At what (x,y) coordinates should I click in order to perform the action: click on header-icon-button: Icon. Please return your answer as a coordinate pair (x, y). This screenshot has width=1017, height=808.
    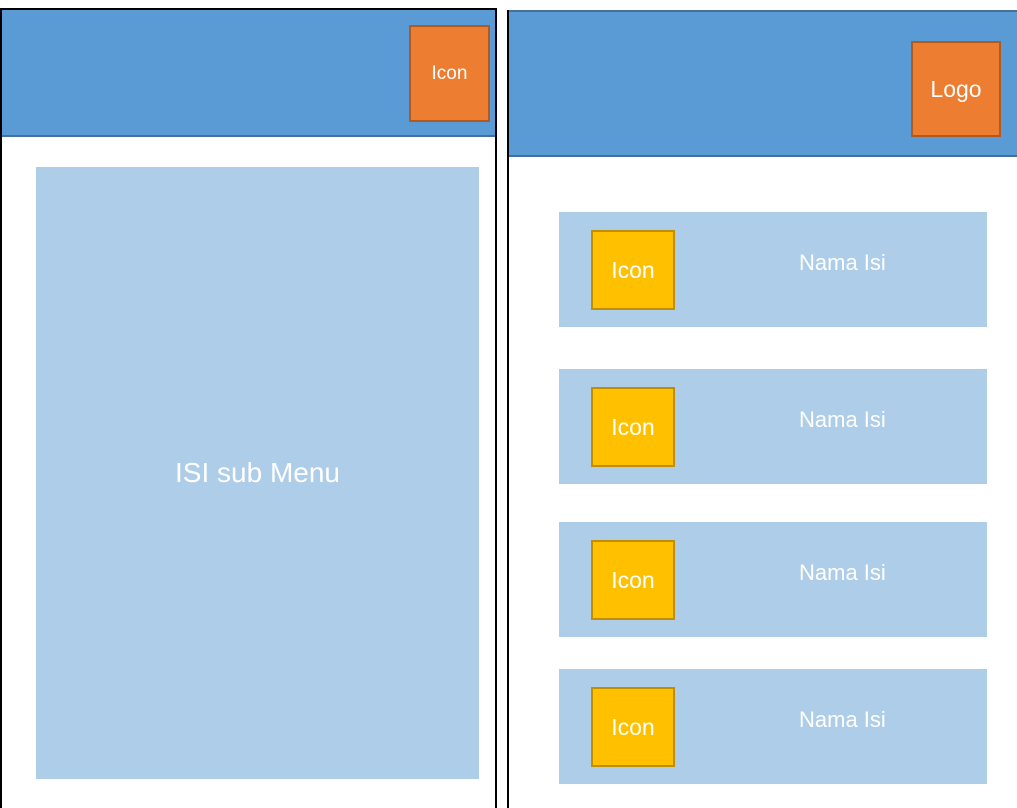
    Looking at the image, I should click on (449, 73).